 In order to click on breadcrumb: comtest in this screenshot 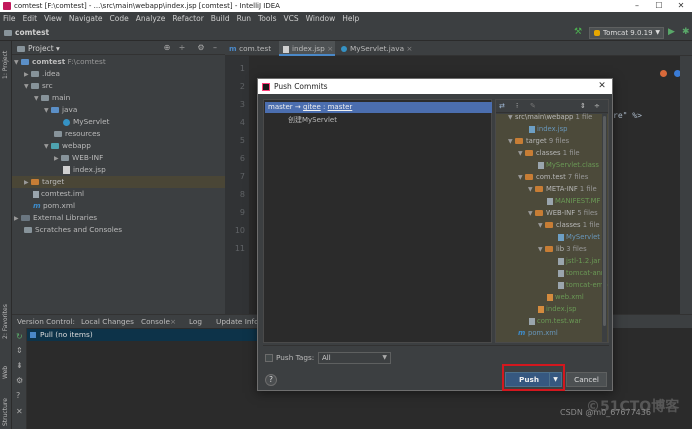, I will do `click(26, 32)`.